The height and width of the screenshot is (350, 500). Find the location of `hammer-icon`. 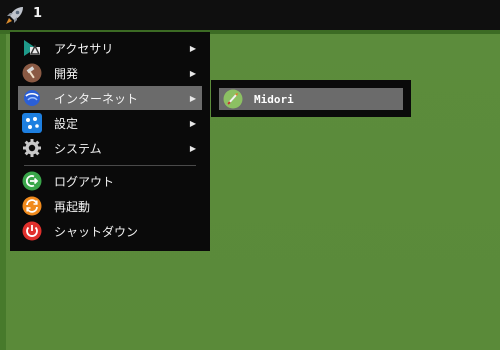

hammer-icon is located at coordinates (32, 73).